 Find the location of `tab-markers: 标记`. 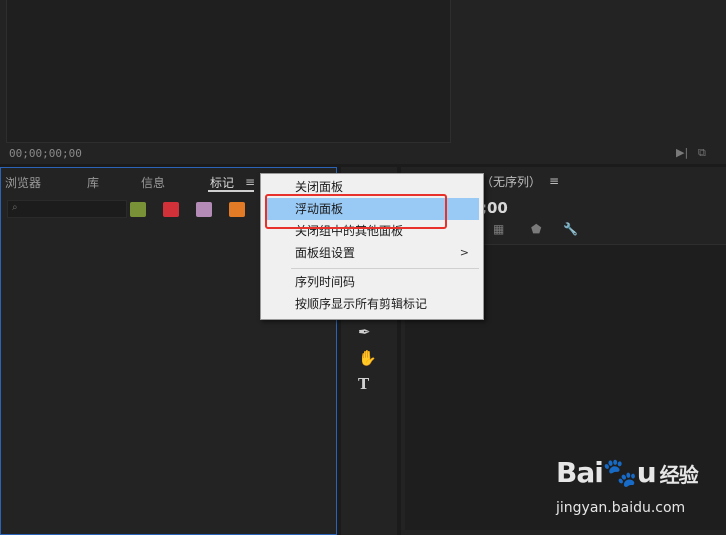

tab-markers: 标记 is located at coordinates (222, 182).